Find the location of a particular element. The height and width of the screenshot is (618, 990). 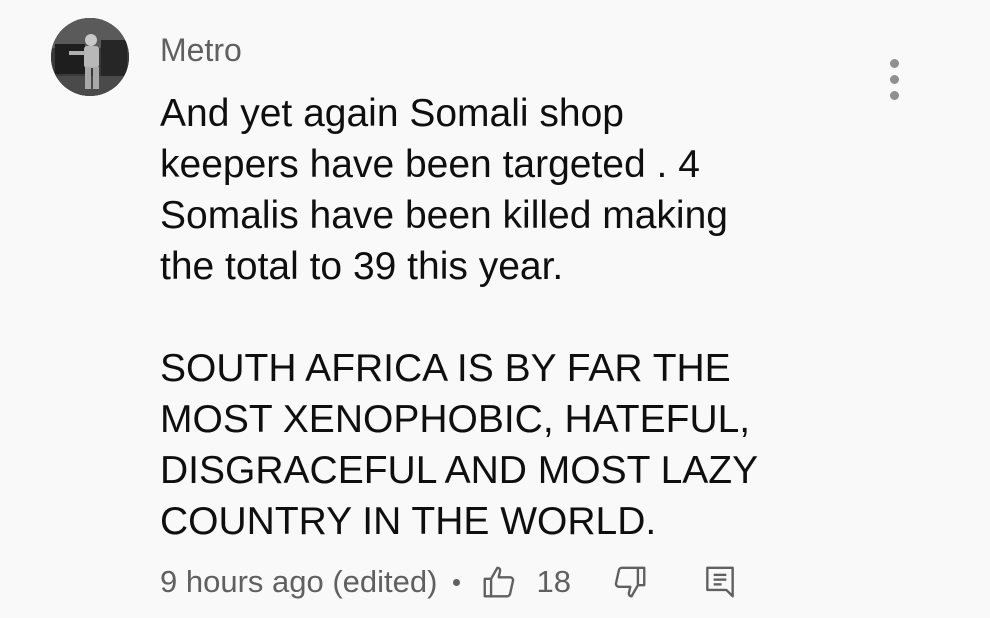

timestamp: 9 hours ago (edited) is located at coordinates (298, 582).